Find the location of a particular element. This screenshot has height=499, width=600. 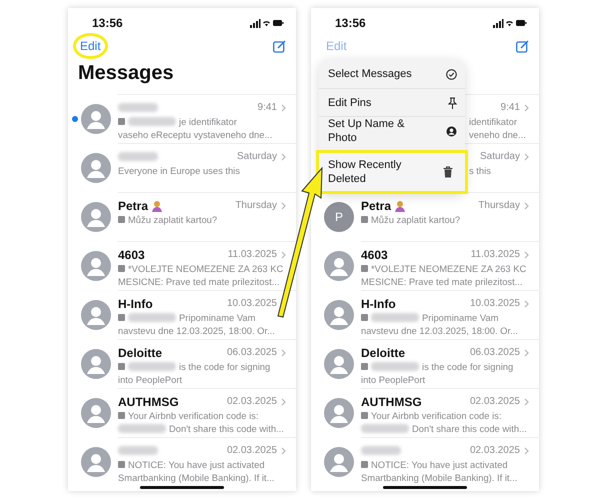

checkmark-circle-icon is located at coordinates (451, 74).